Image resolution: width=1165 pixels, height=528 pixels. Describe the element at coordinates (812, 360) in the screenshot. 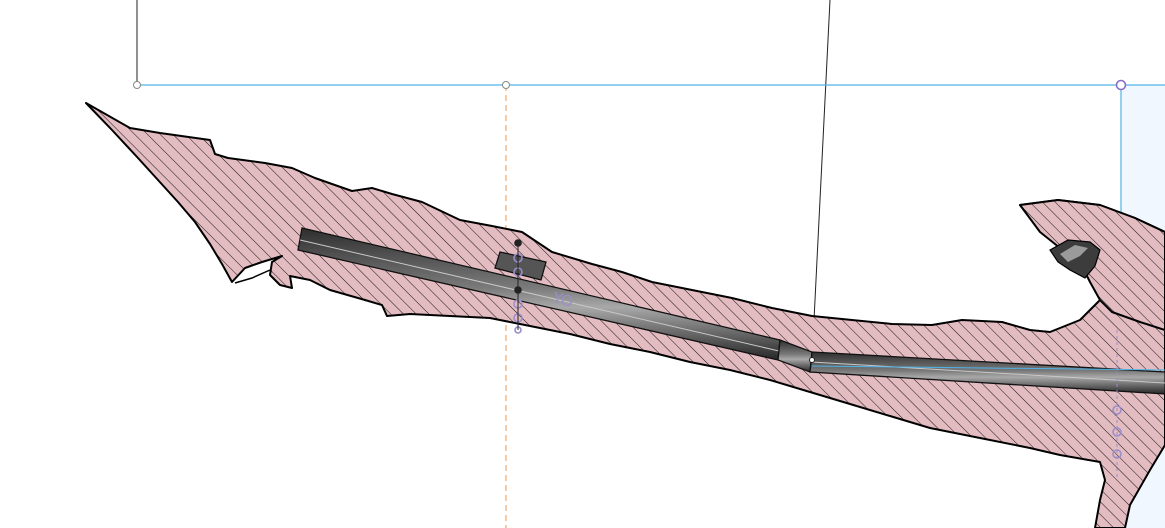

I see `vertex-handle-bend` at that location.